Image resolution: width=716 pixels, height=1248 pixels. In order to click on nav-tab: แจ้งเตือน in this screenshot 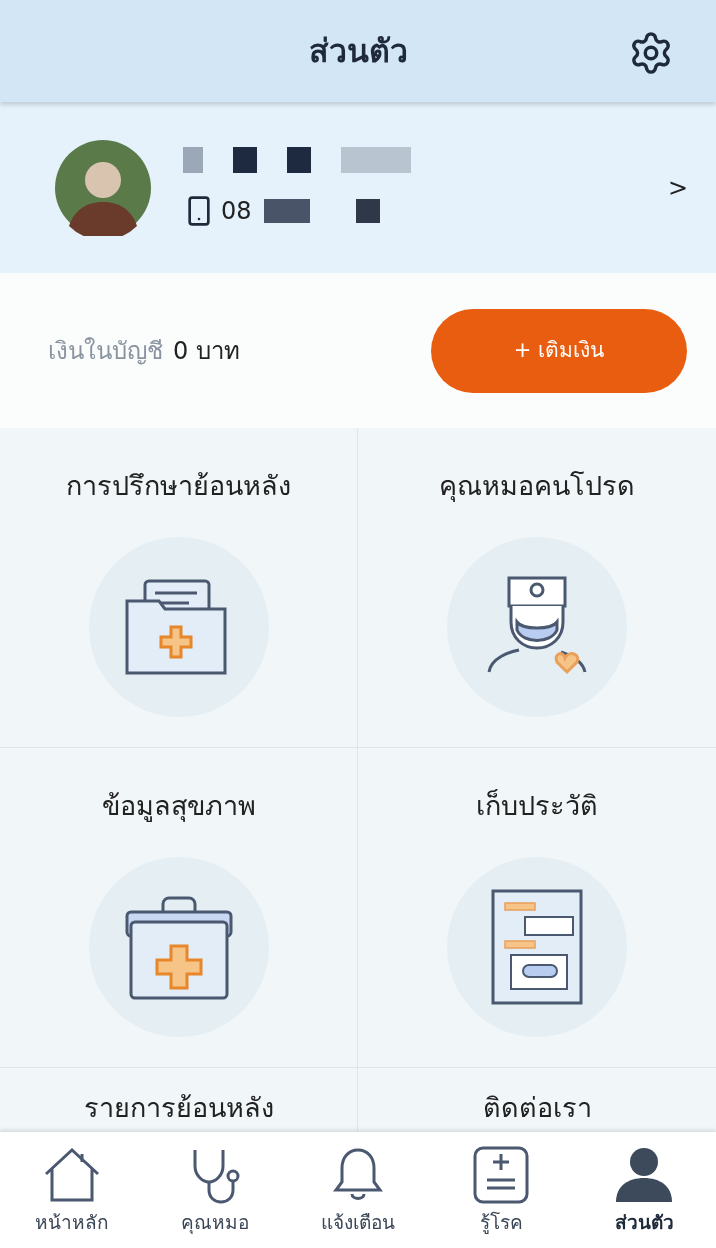, I will do `click(358, 1190)`.